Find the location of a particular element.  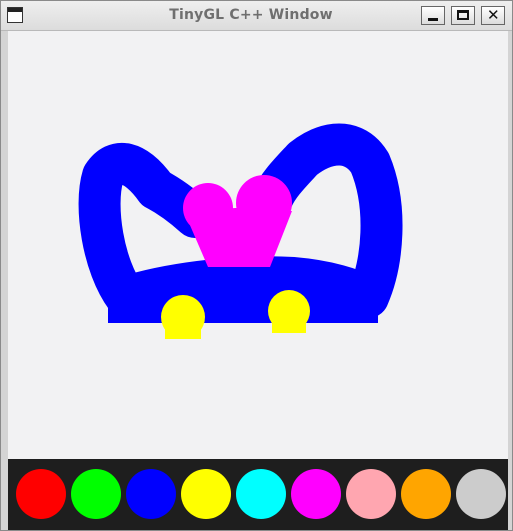

color-swatch-blue is located at coordinates (151, 494).